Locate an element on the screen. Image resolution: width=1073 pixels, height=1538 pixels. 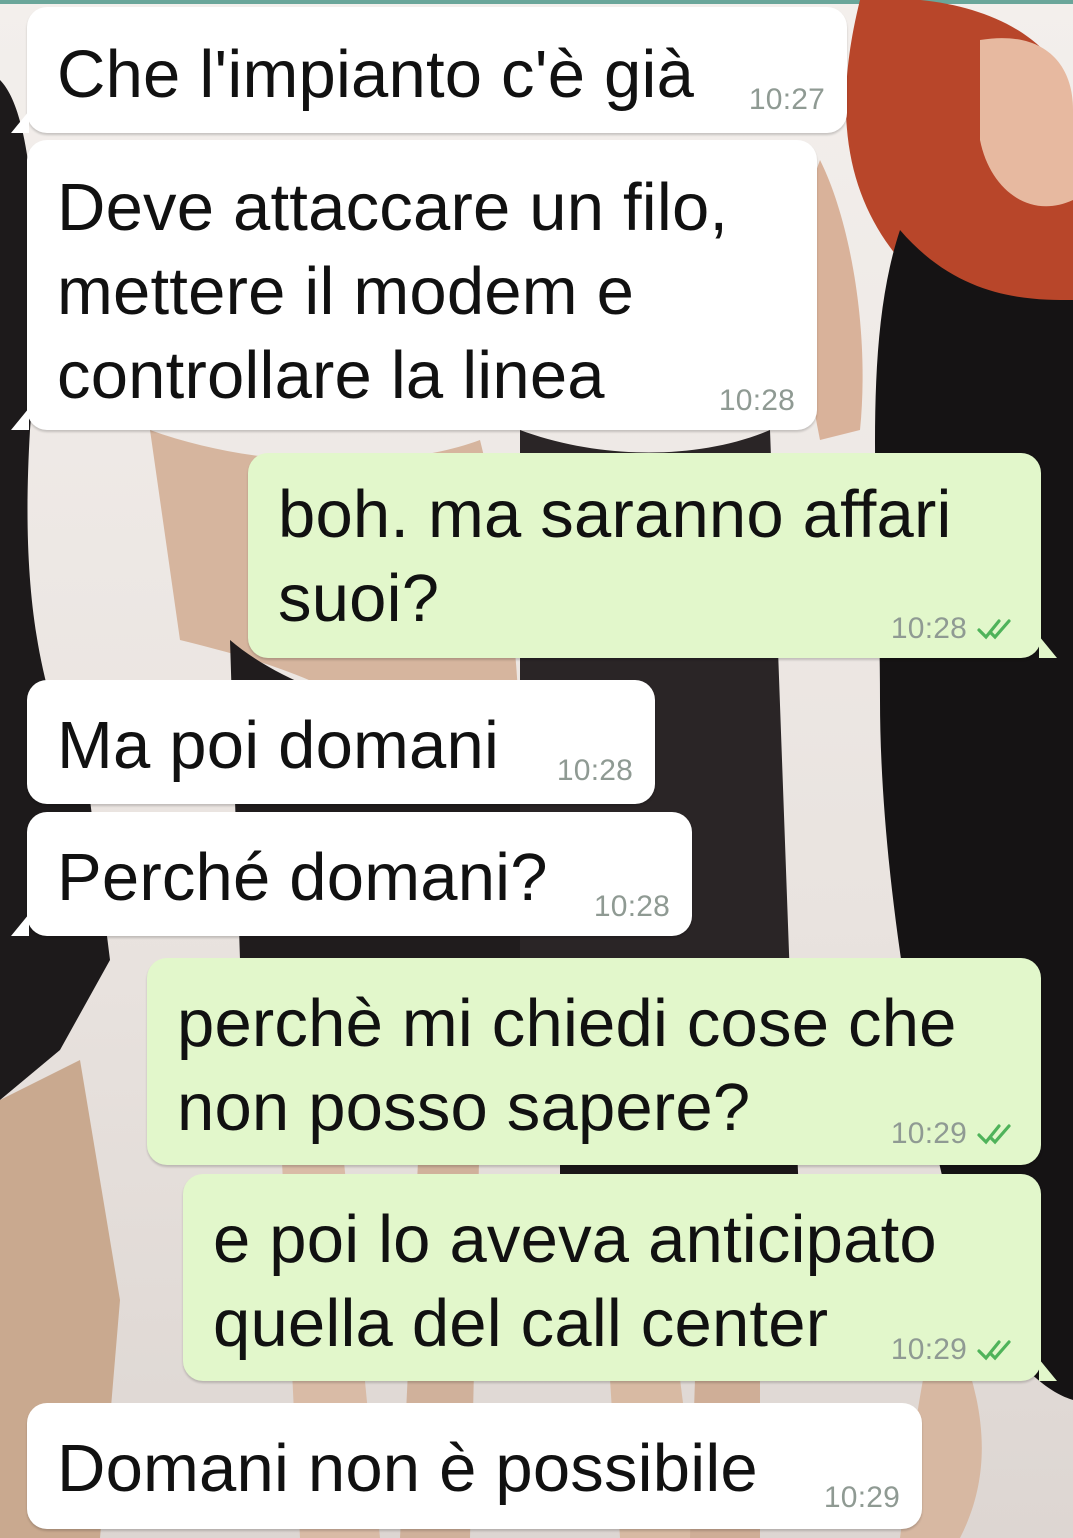
message-text-line: perchè mi chiedi cose che is located at coordinates (567, 1023).